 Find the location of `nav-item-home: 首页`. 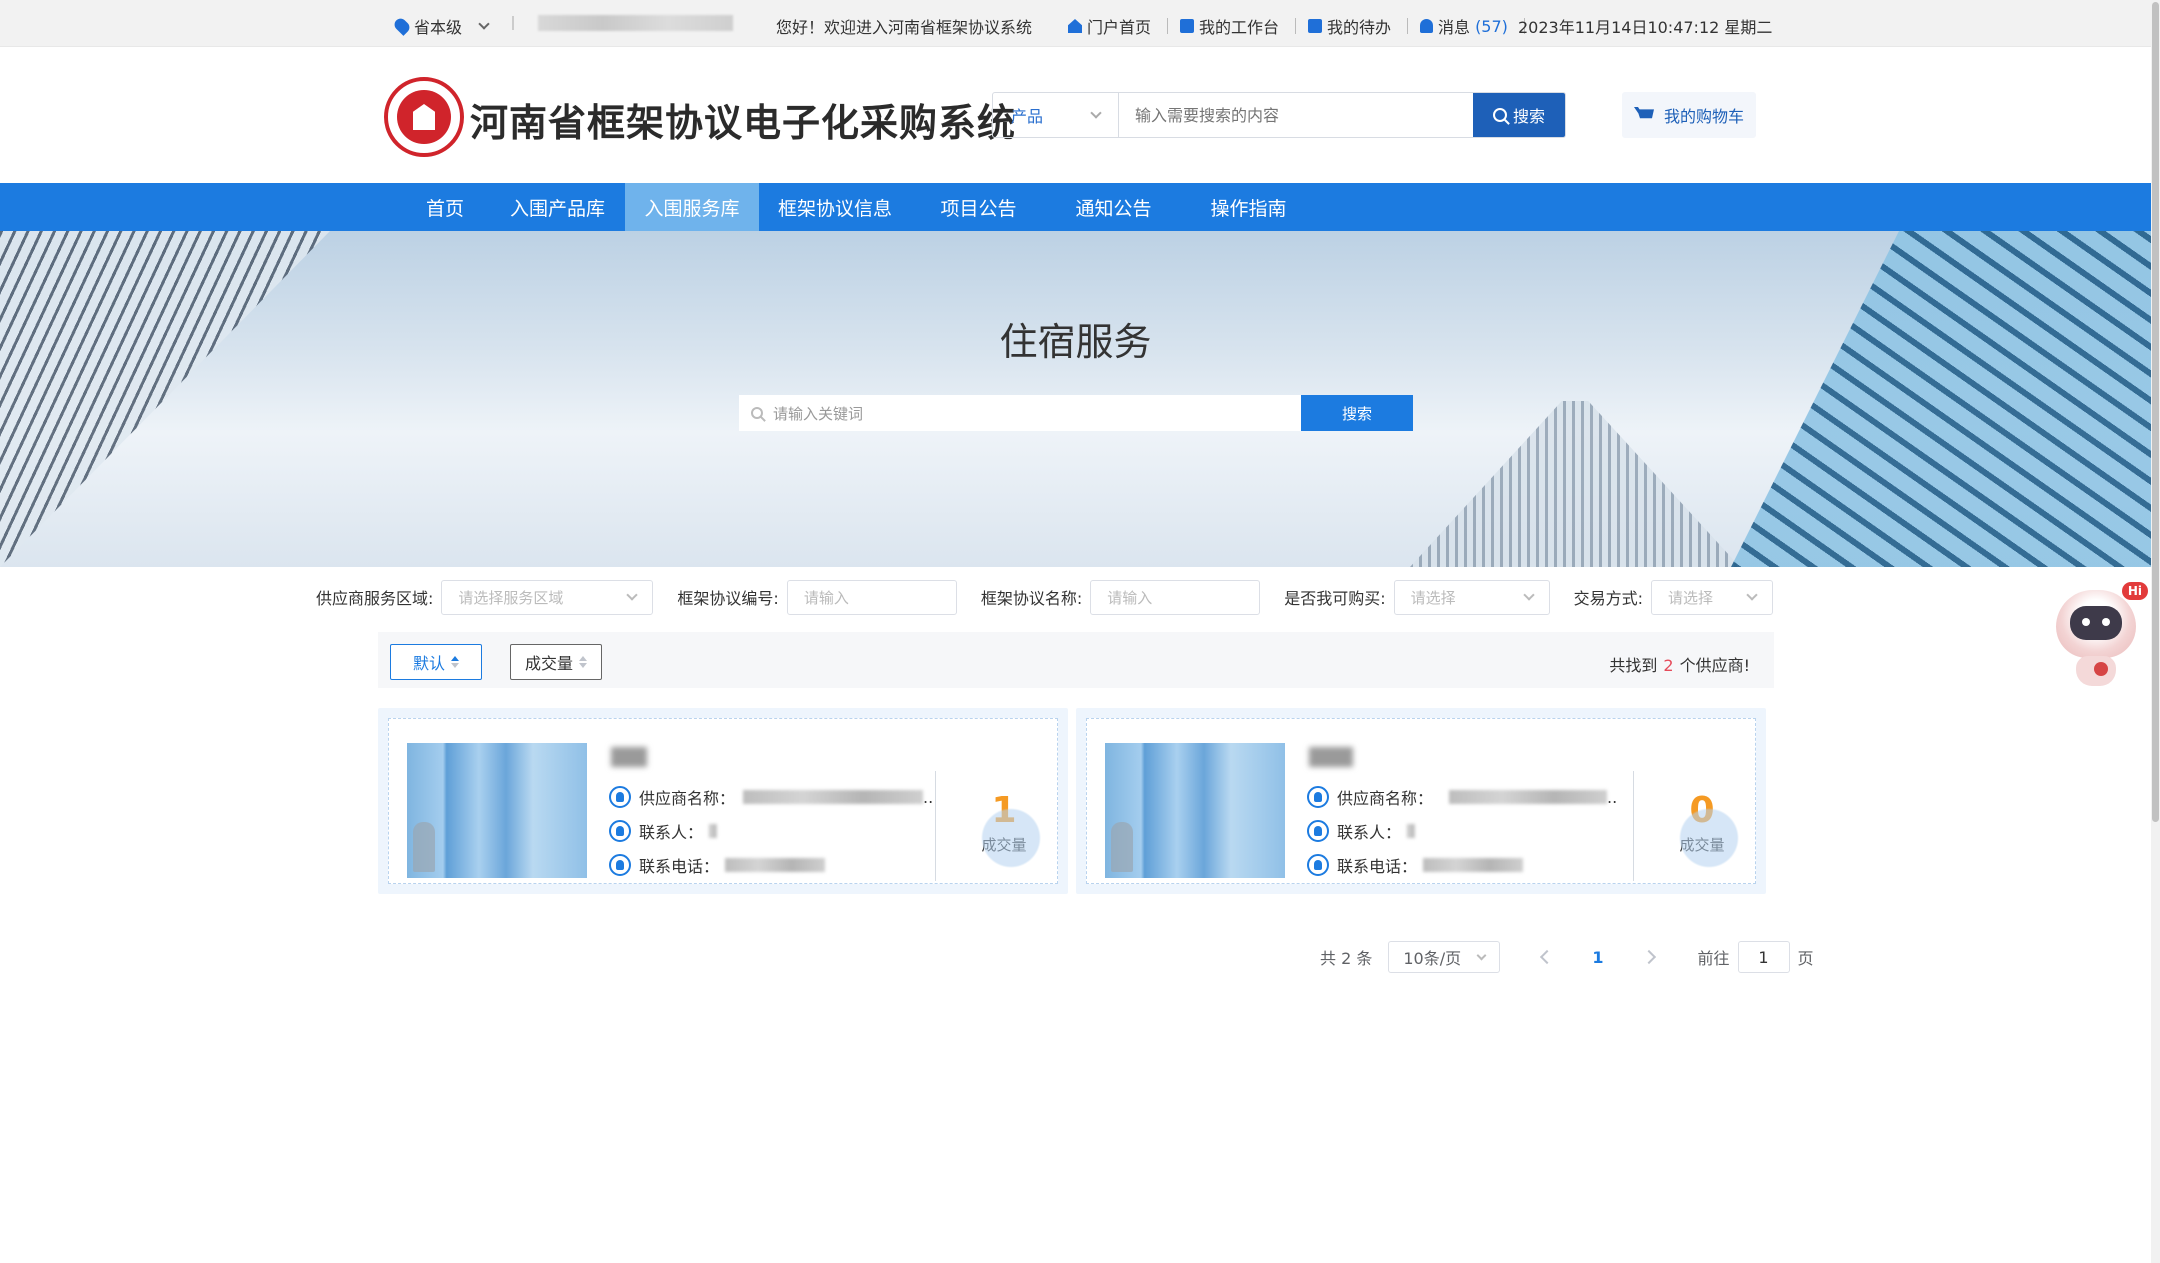

nav-item-home: 首页 is located at coordinates (445, 207).